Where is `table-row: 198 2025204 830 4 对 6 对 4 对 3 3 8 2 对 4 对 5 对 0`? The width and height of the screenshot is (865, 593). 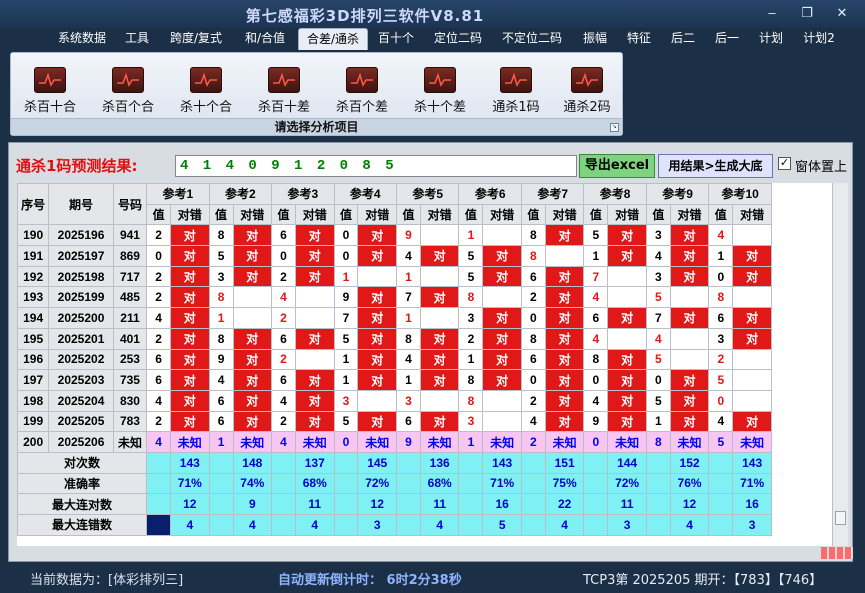
table-row: 198 2025204 830 4 对 6 对 4 对 3 3 8 2 对 4 对 5 对 0 is located at coordinates (394, 400).